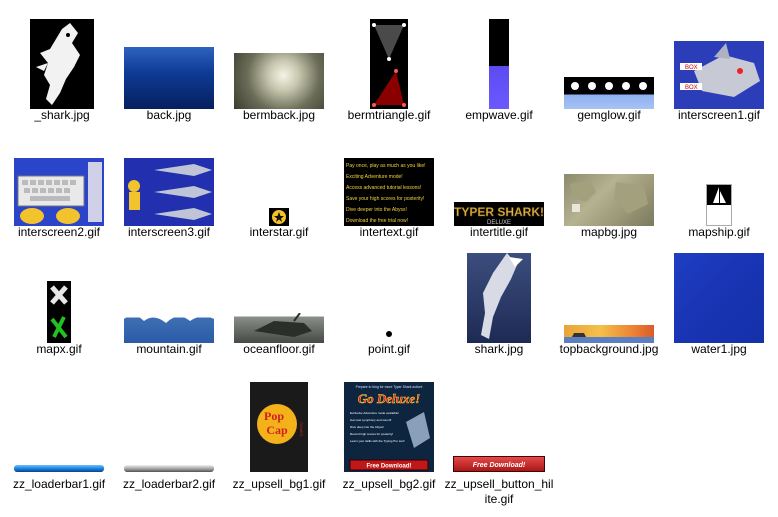  What do you see at coordinates (609, 71) in the screenshot?
I see `file-item-gemglow: gemglow.gif` at bounding box center [609, 71].